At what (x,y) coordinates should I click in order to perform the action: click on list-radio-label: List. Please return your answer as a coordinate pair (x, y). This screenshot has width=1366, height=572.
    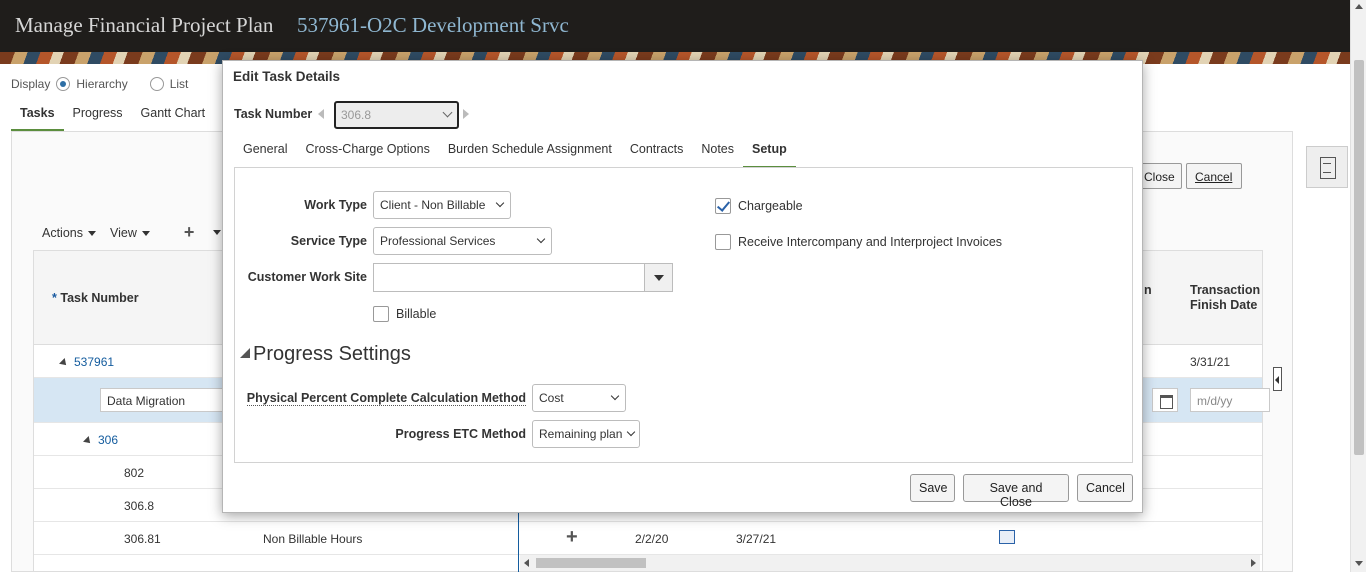
    Looking at the image, I should click on (179, 84).